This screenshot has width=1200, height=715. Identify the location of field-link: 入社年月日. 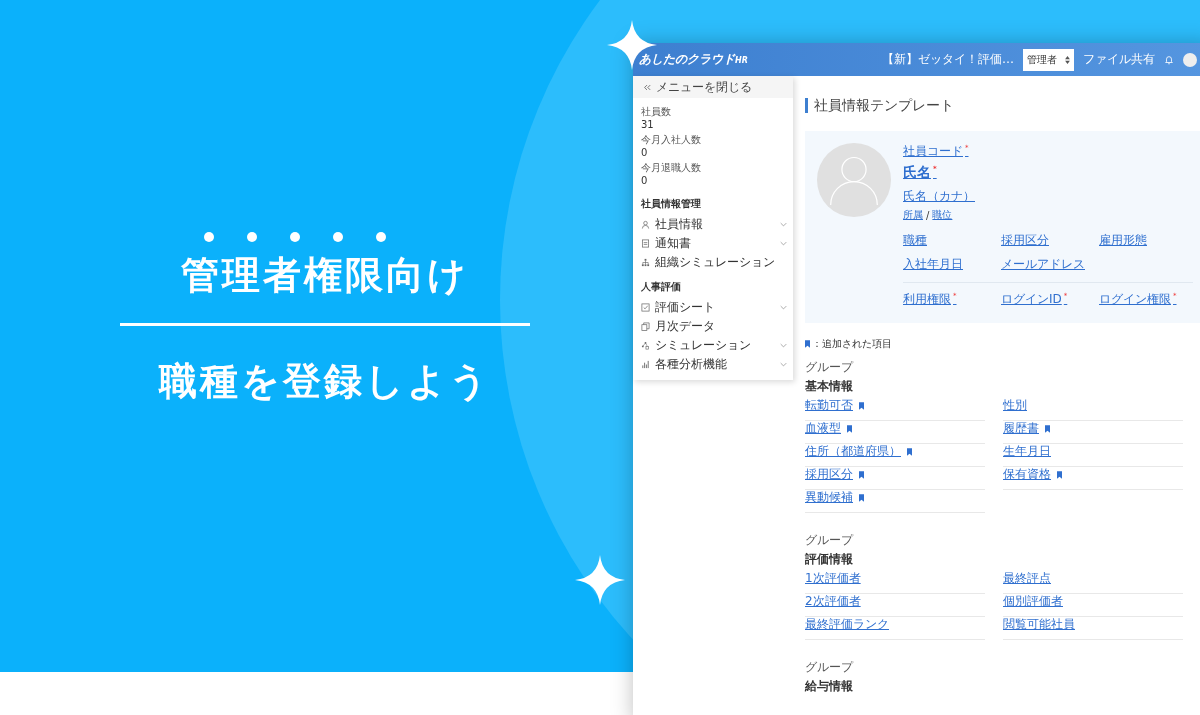
(950, 264).